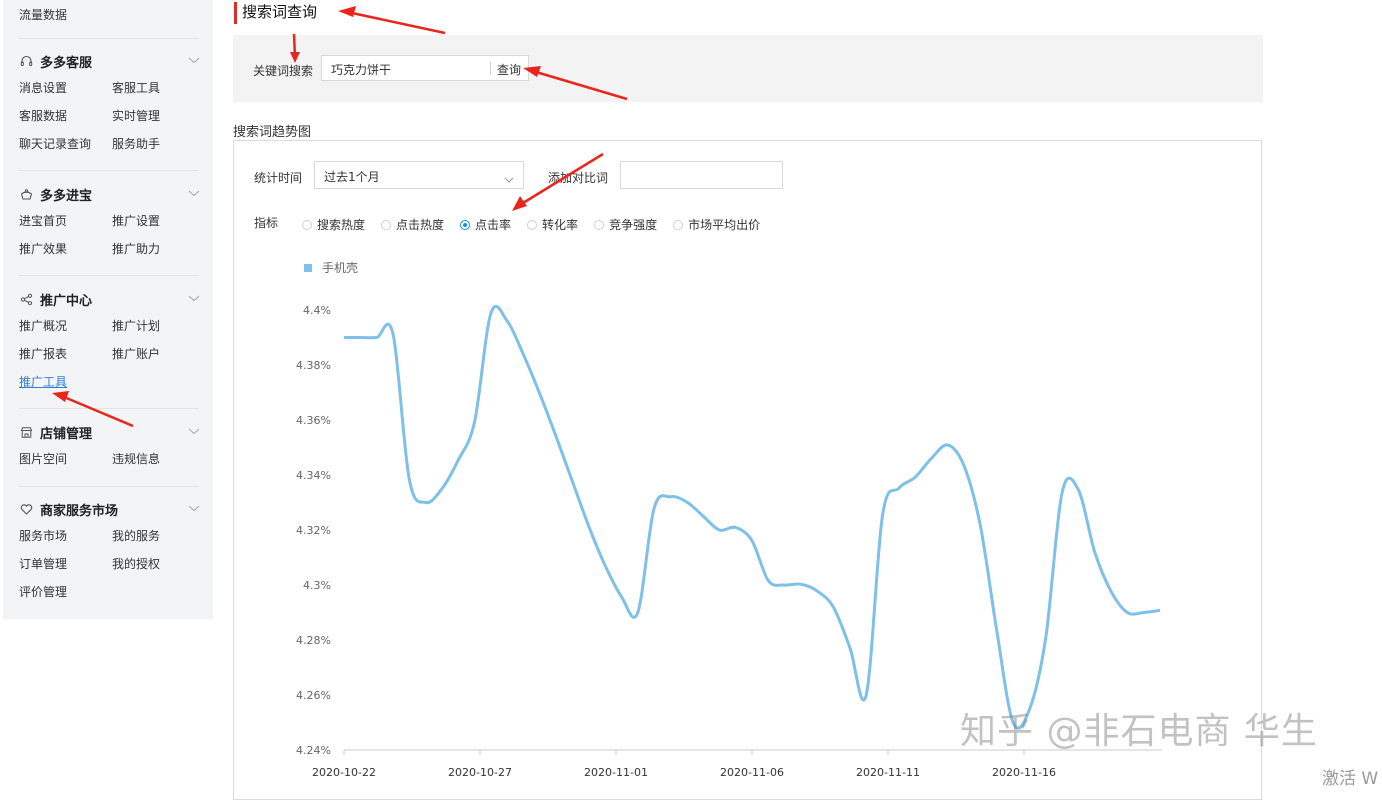 The image size is (1382, 800). Describe the element at coordinates (313, 695) in the screenshot. I see `y-tick-label: 4.26%` at that location.